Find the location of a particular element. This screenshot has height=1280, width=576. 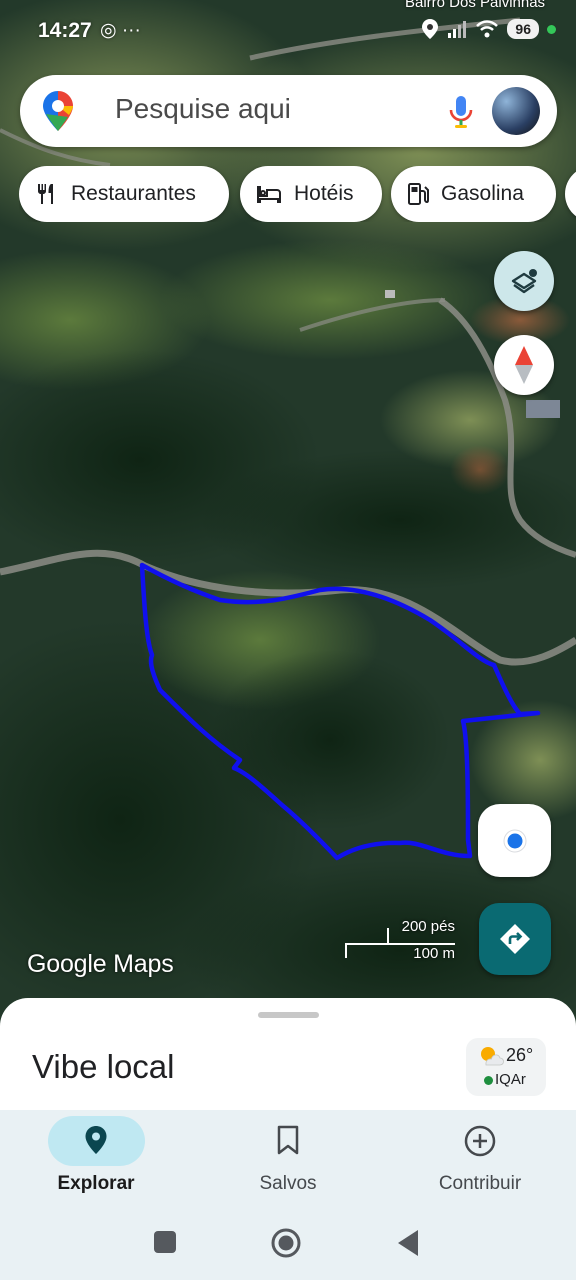

compass-button is located at coordinates (524, 365).